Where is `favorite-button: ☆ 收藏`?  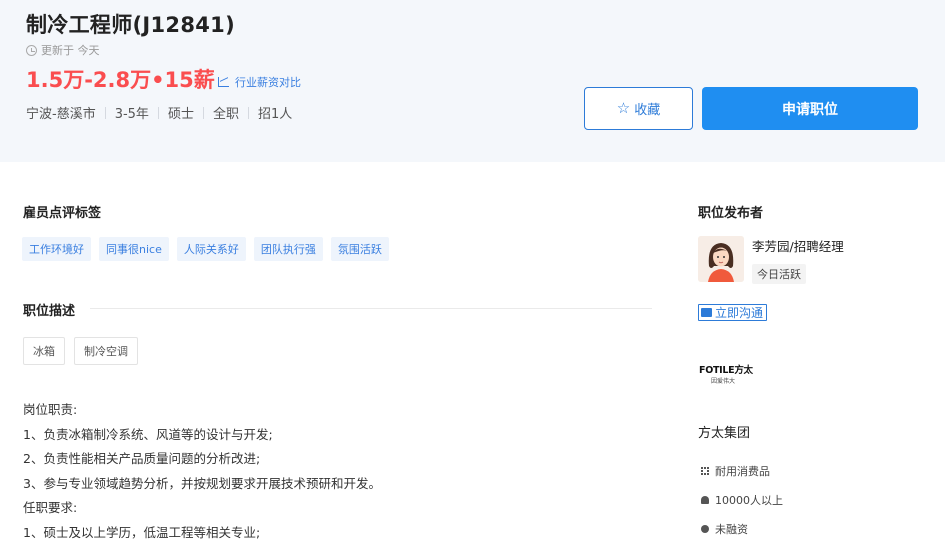 favorite-button: ☆ 收藏 is located at coordinates (638, 108).